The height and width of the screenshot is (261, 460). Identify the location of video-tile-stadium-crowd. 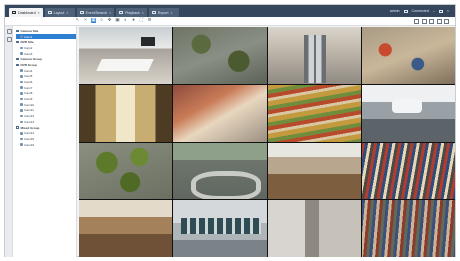
(408, 171).